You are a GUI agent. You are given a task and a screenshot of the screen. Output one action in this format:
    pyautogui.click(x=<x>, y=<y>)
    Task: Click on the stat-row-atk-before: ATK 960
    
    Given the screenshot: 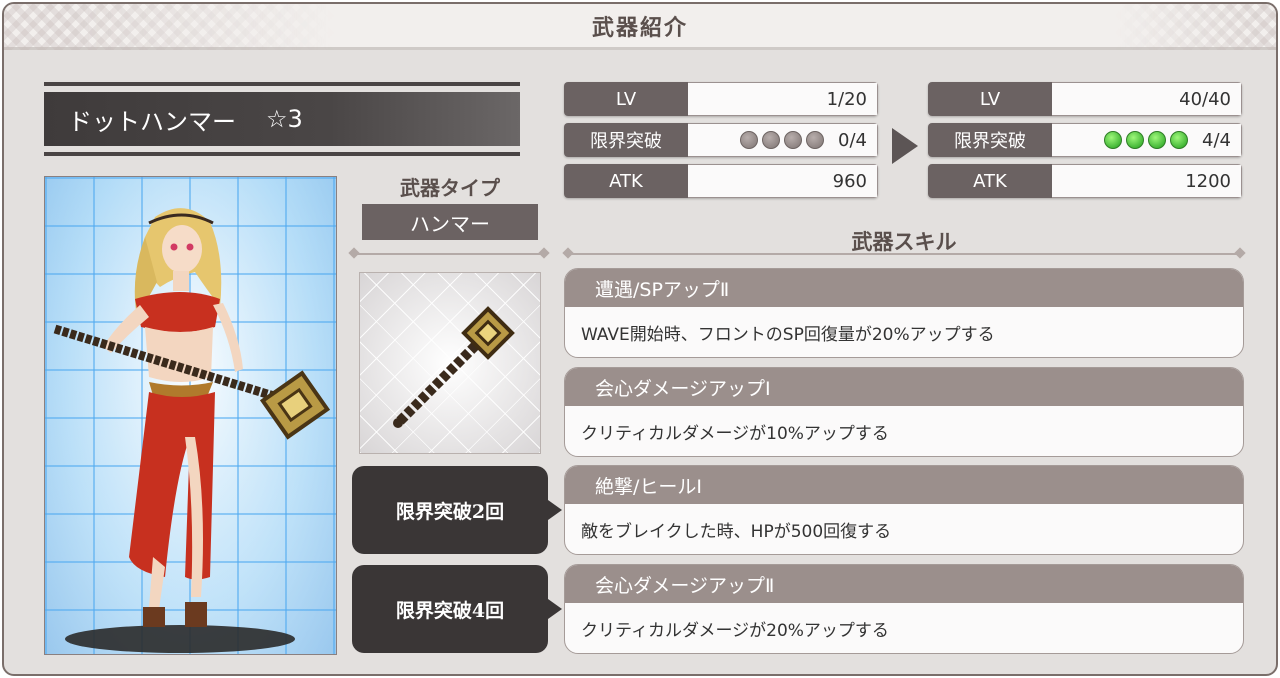 What is the action you would take?
    pyautogui.click(x=721, y=181)
    